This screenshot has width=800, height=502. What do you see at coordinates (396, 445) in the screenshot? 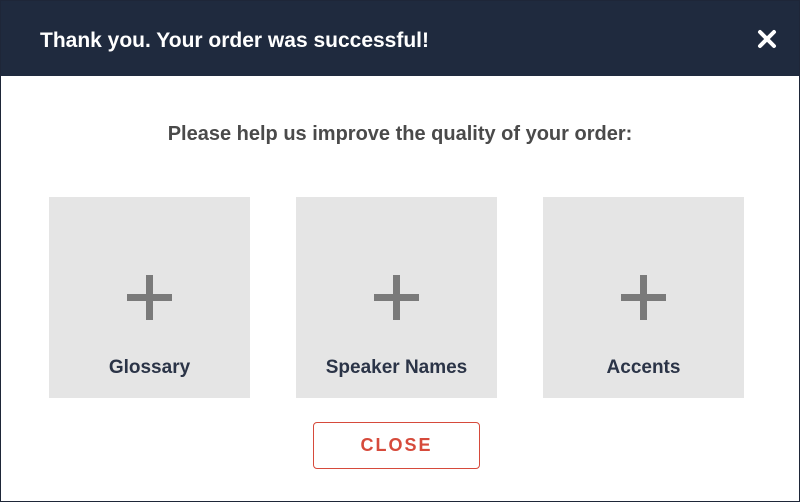
I see `close-button: CLOSE` at bounding box center [396, 445].